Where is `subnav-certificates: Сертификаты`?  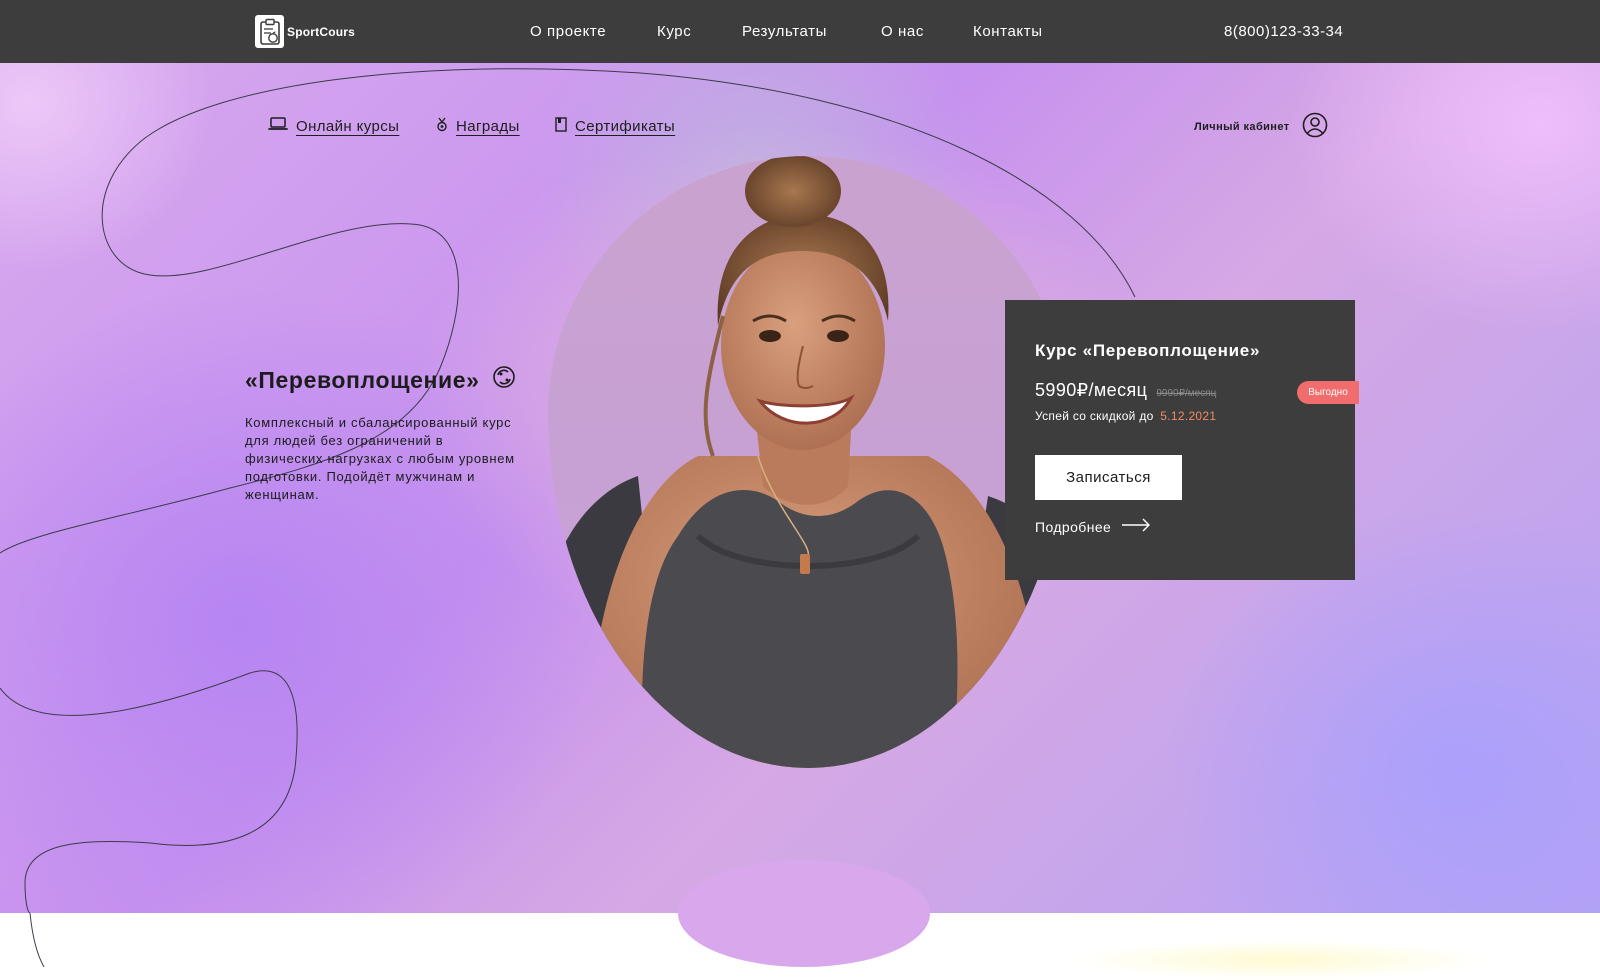 subnav-certificates: Сертификаты is located at coordinates (615, 126).